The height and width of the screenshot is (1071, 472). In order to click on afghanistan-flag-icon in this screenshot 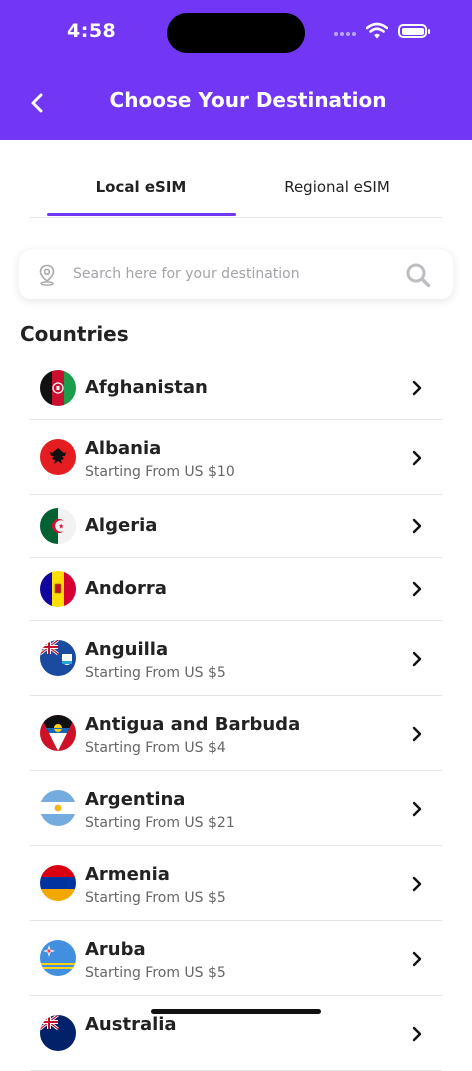, I will do `click(58, 388)`.